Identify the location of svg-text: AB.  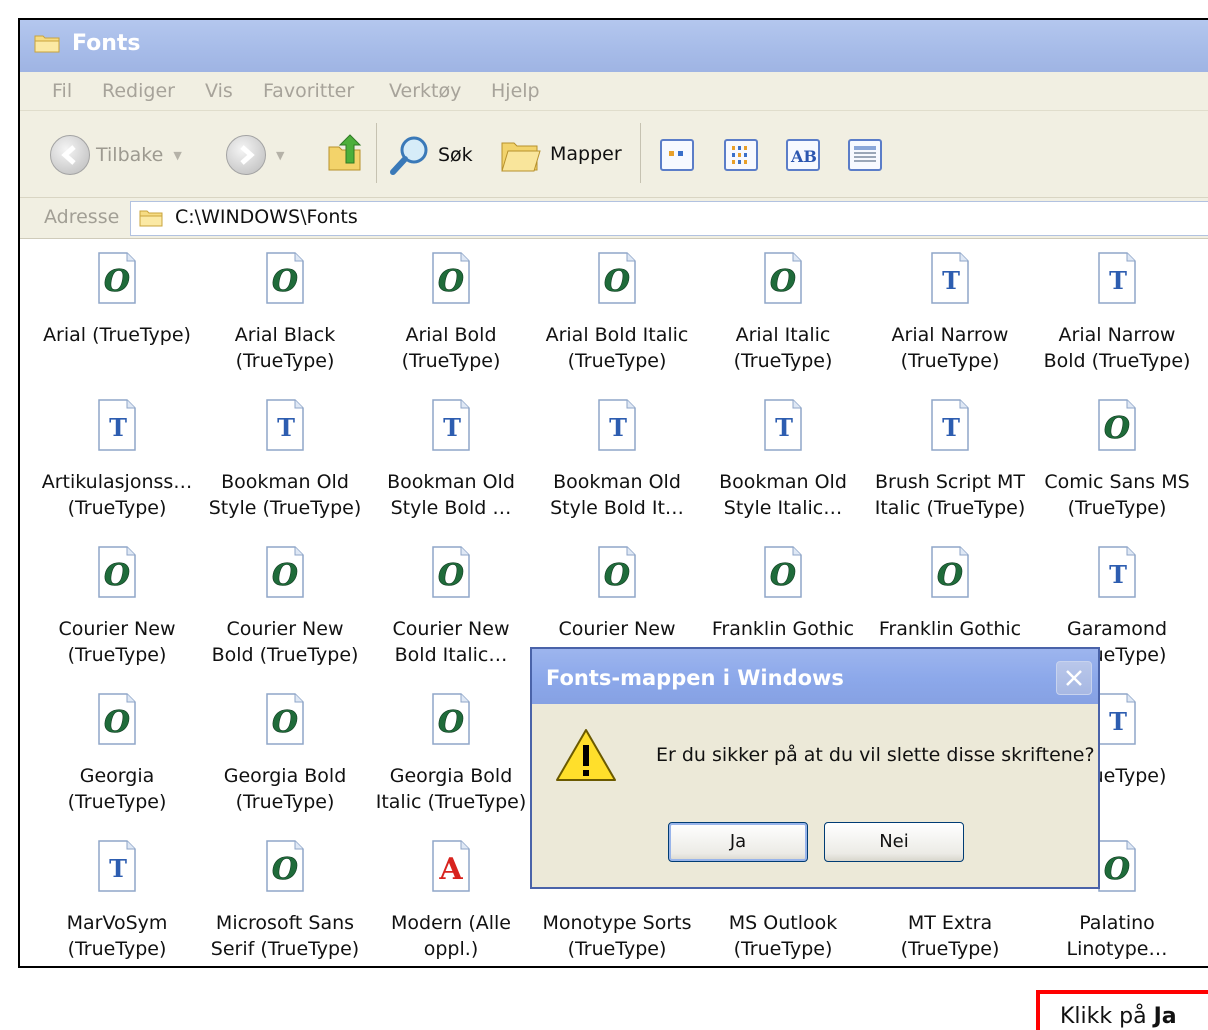
(803, 156).